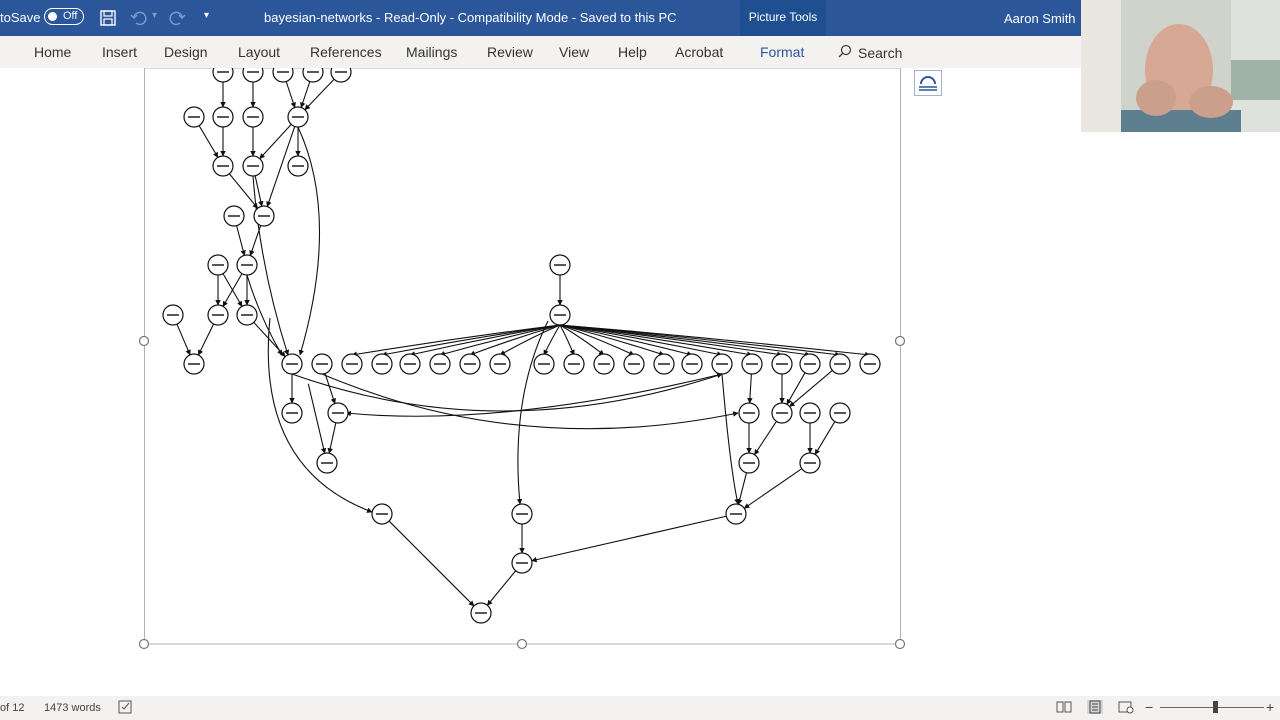 This screenshot has height=720, width=1280. I want to click on tab-layout: Layout, so click(259, 52).